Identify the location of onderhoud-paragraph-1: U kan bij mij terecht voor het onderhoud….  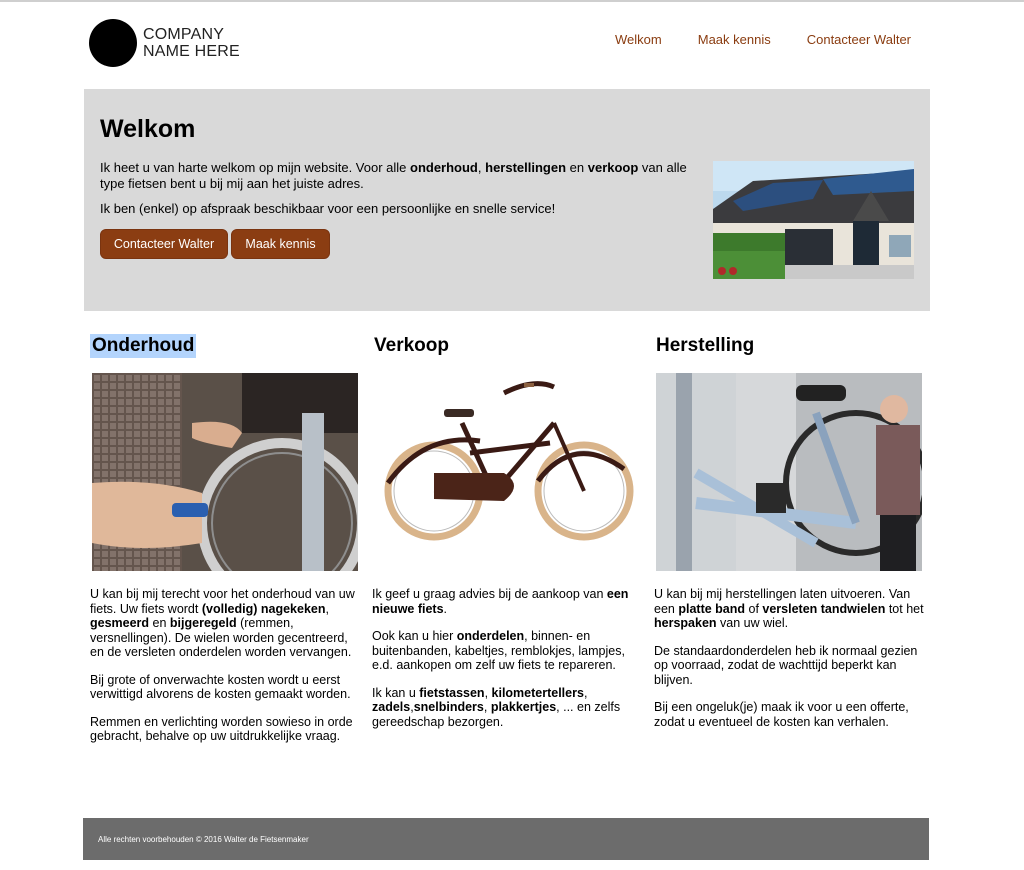
(225, 623).